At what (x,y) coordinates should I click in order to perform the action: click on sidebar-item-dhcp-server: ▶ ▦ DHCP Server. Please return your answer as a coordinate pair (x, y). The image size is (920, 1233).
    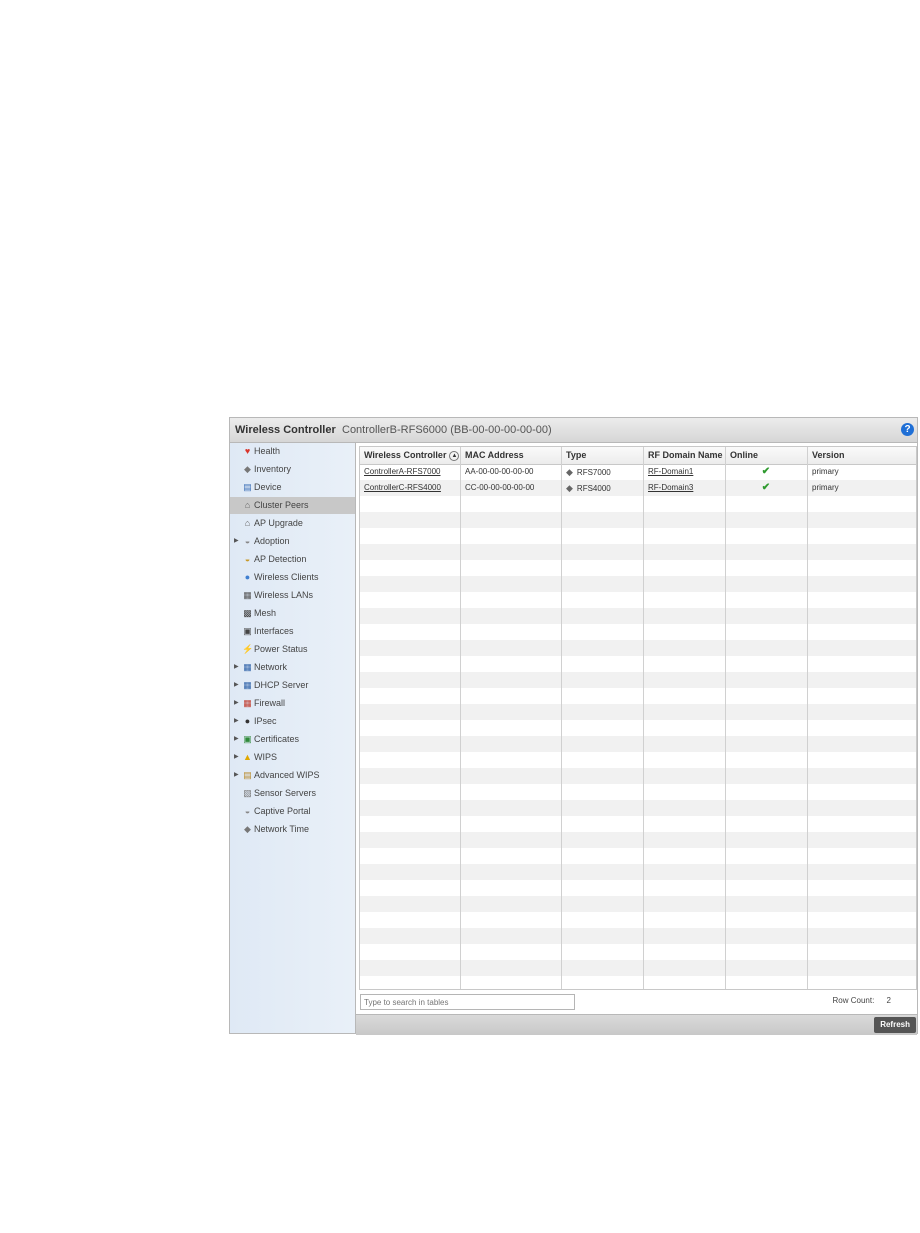
    Looking at the image, I should click on (292, 685).